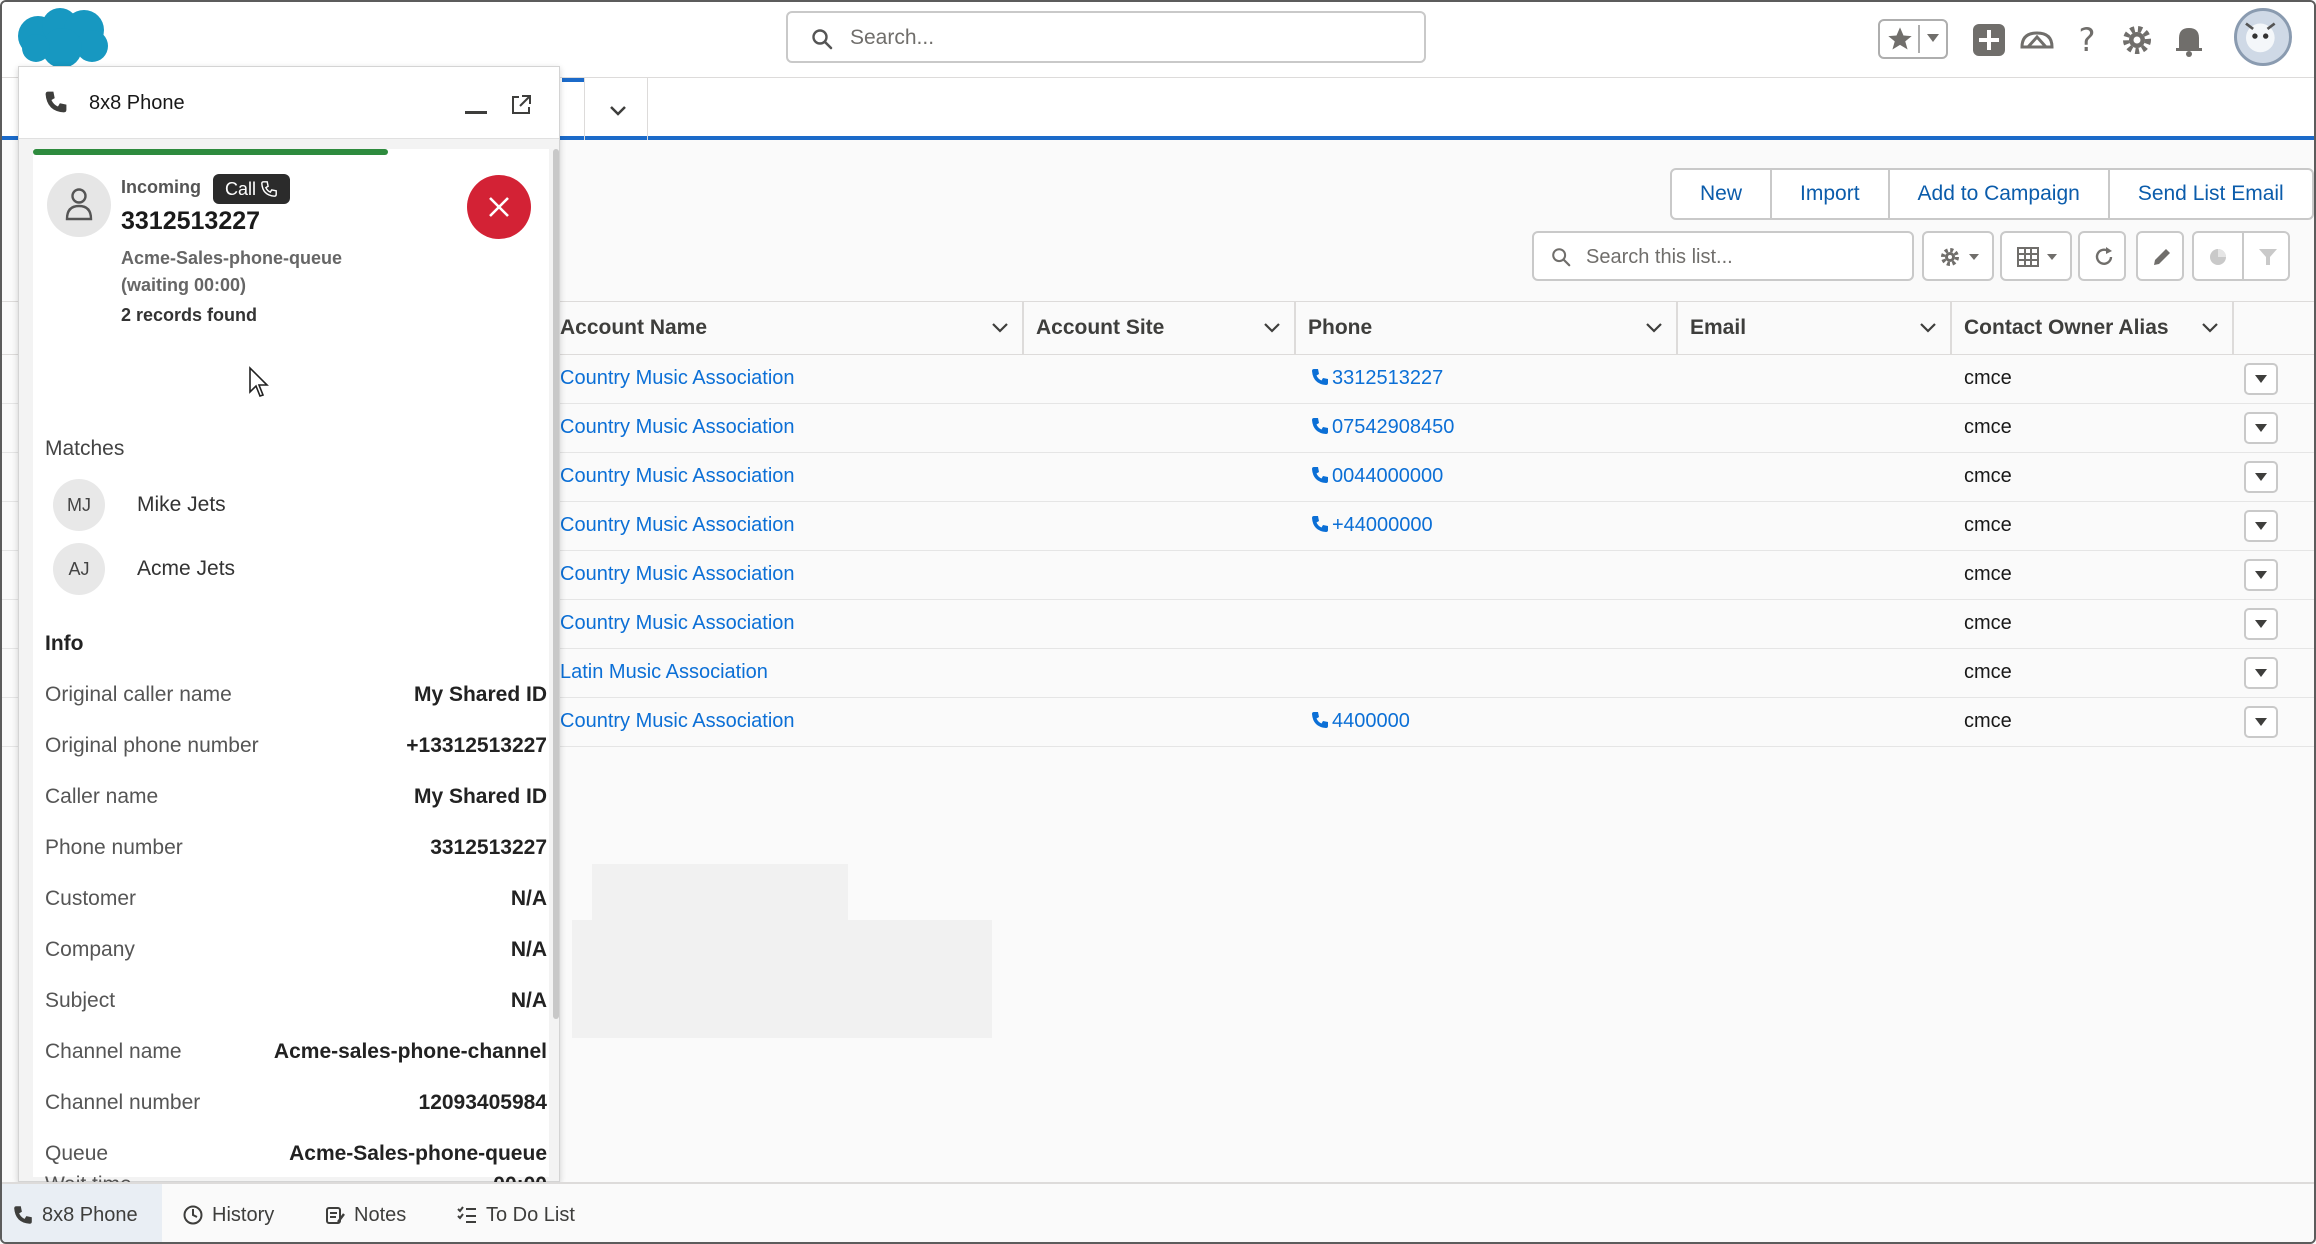 The image size is (2316, 1244). I want to click on info-row: Original phone number +13312513227, so click(296, 745).